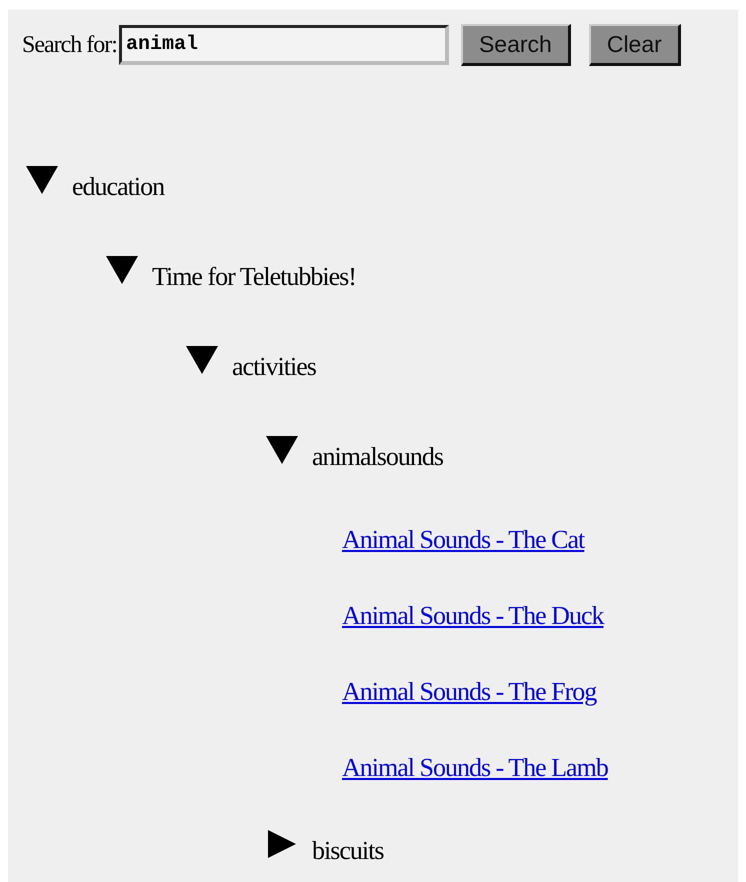  Describe the element at coordinates (463, 540) in the screenshot. I see `tree-link: Animal Sounds - The Cat` at that location.